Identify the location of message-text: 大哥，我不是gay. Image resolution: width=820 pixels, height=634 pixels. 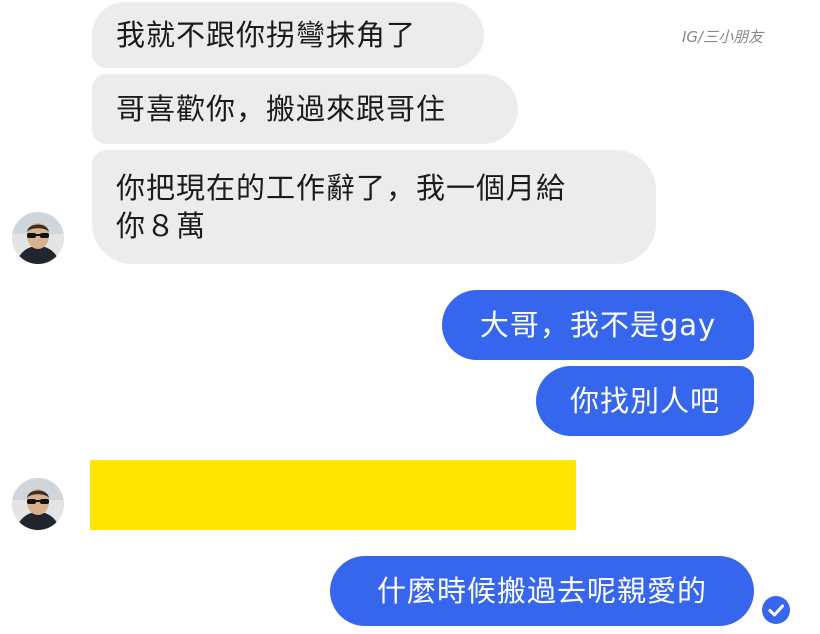
(598, 325).